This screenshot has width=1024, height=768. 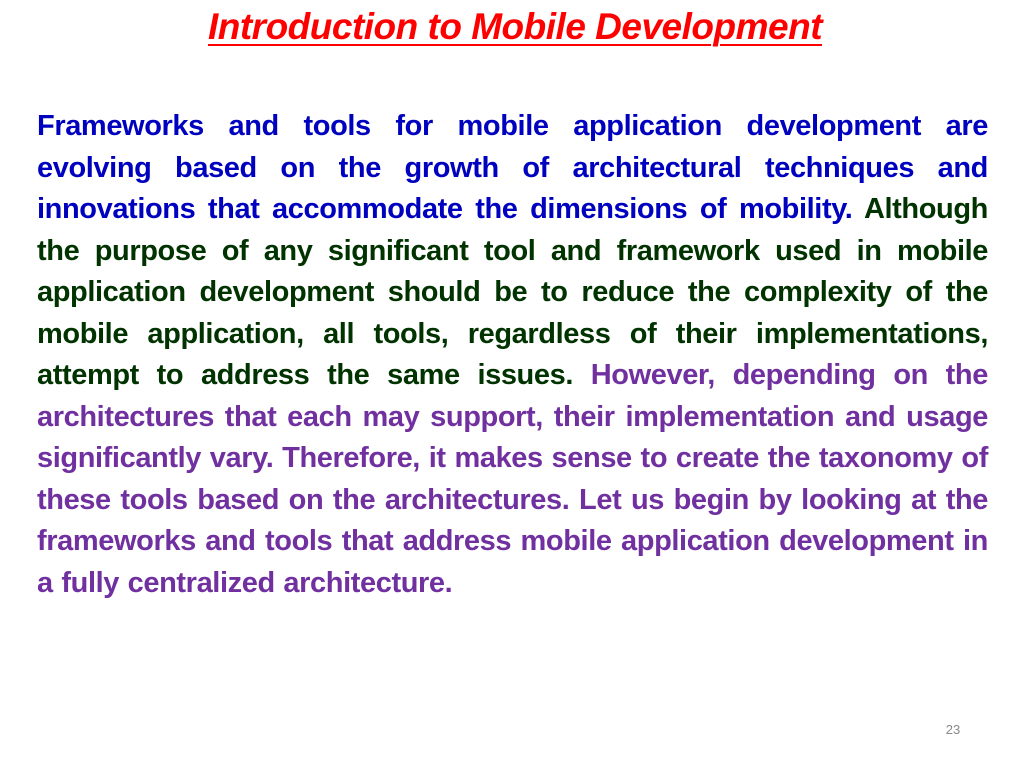 I want to click on slide-title: Introduction to Mobile Development, so click(x=515, y=26).